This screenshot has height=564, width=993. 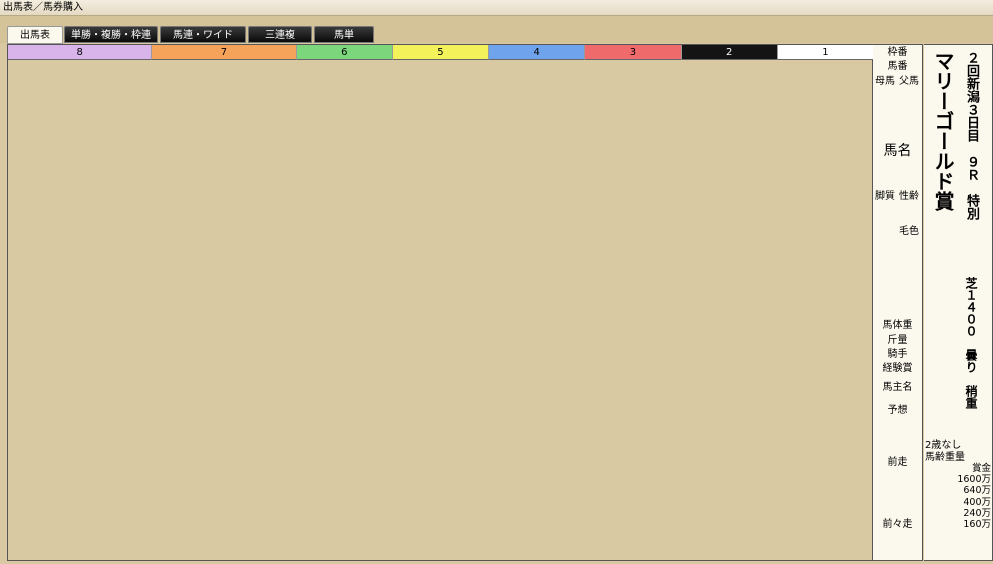 I want to click on frame-number: 3, so click(x=633, y=52).